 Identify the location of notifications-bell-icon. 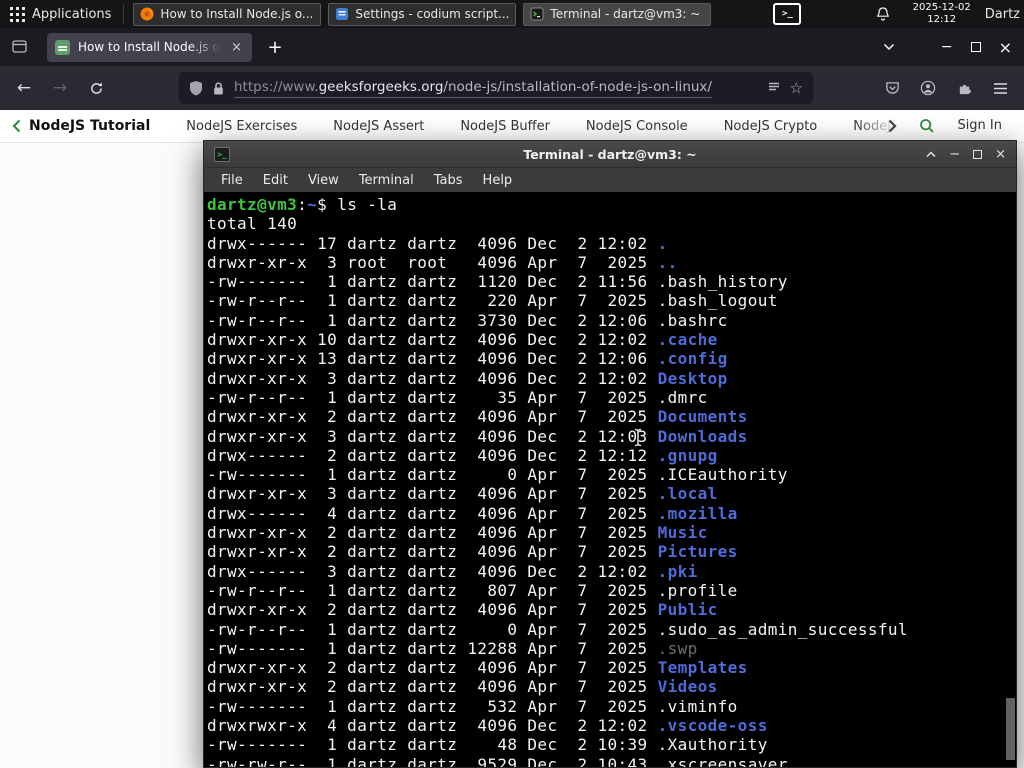
(883, 14).